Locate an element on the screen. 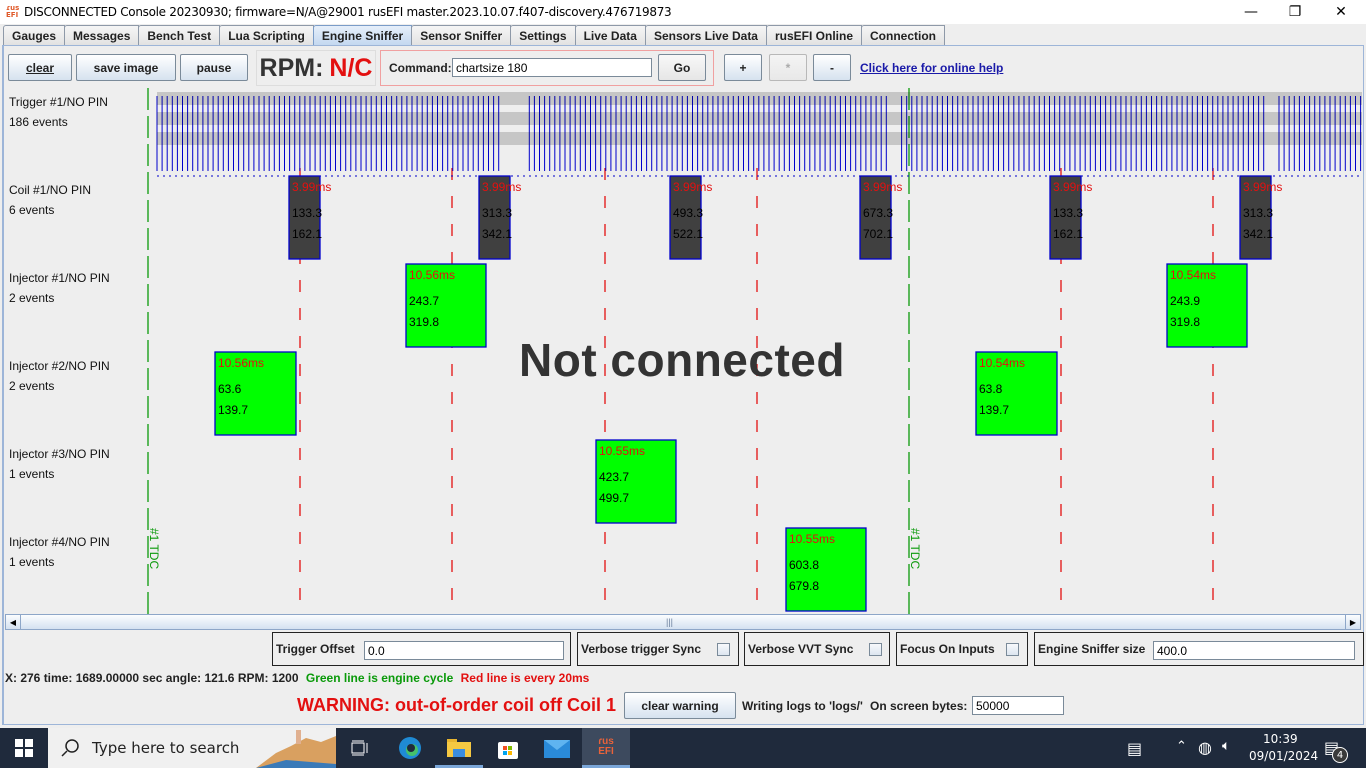 This screenshot has height=768, width=1366. clear-warning-button: clear warning is located at coordinates (680, 705).